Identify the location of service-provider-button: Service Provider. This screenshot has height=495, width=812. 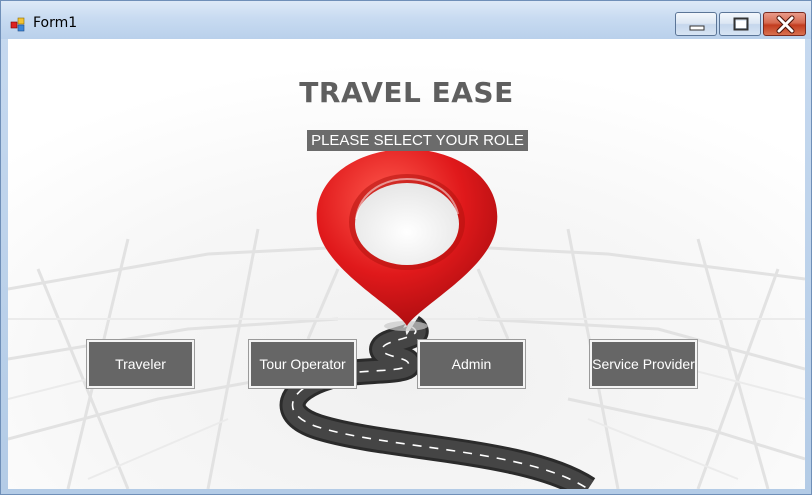
(643, 364).